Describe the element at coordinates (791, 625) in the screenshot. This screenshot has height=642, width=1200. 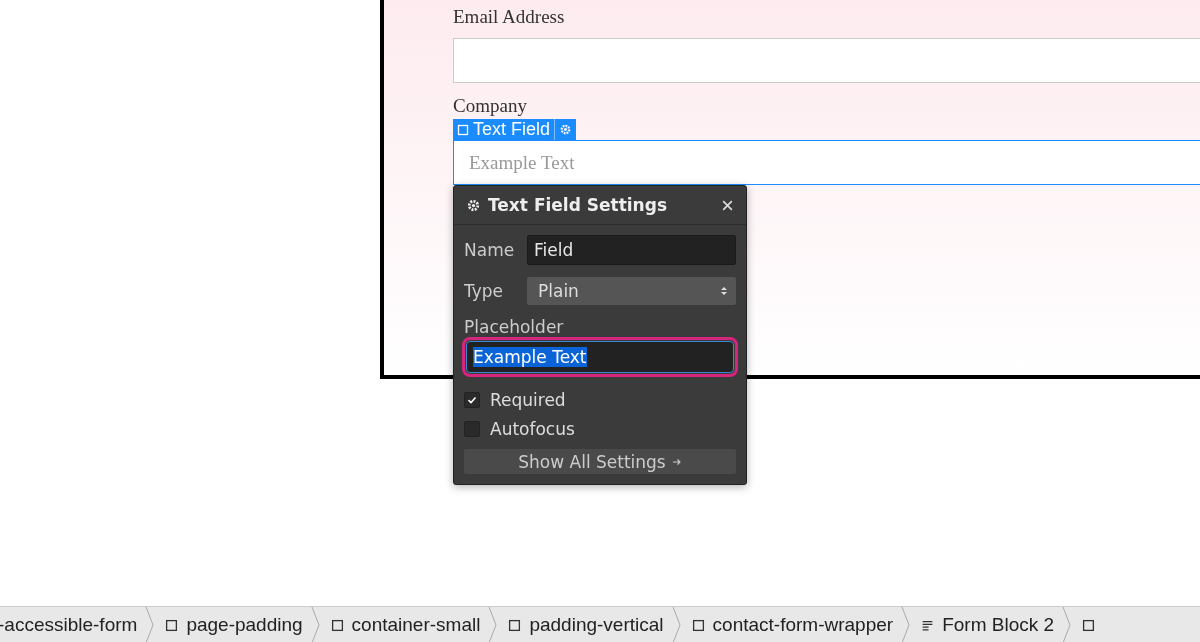
I see `breadcrumb-item: contact-form-wrapper` at that location.